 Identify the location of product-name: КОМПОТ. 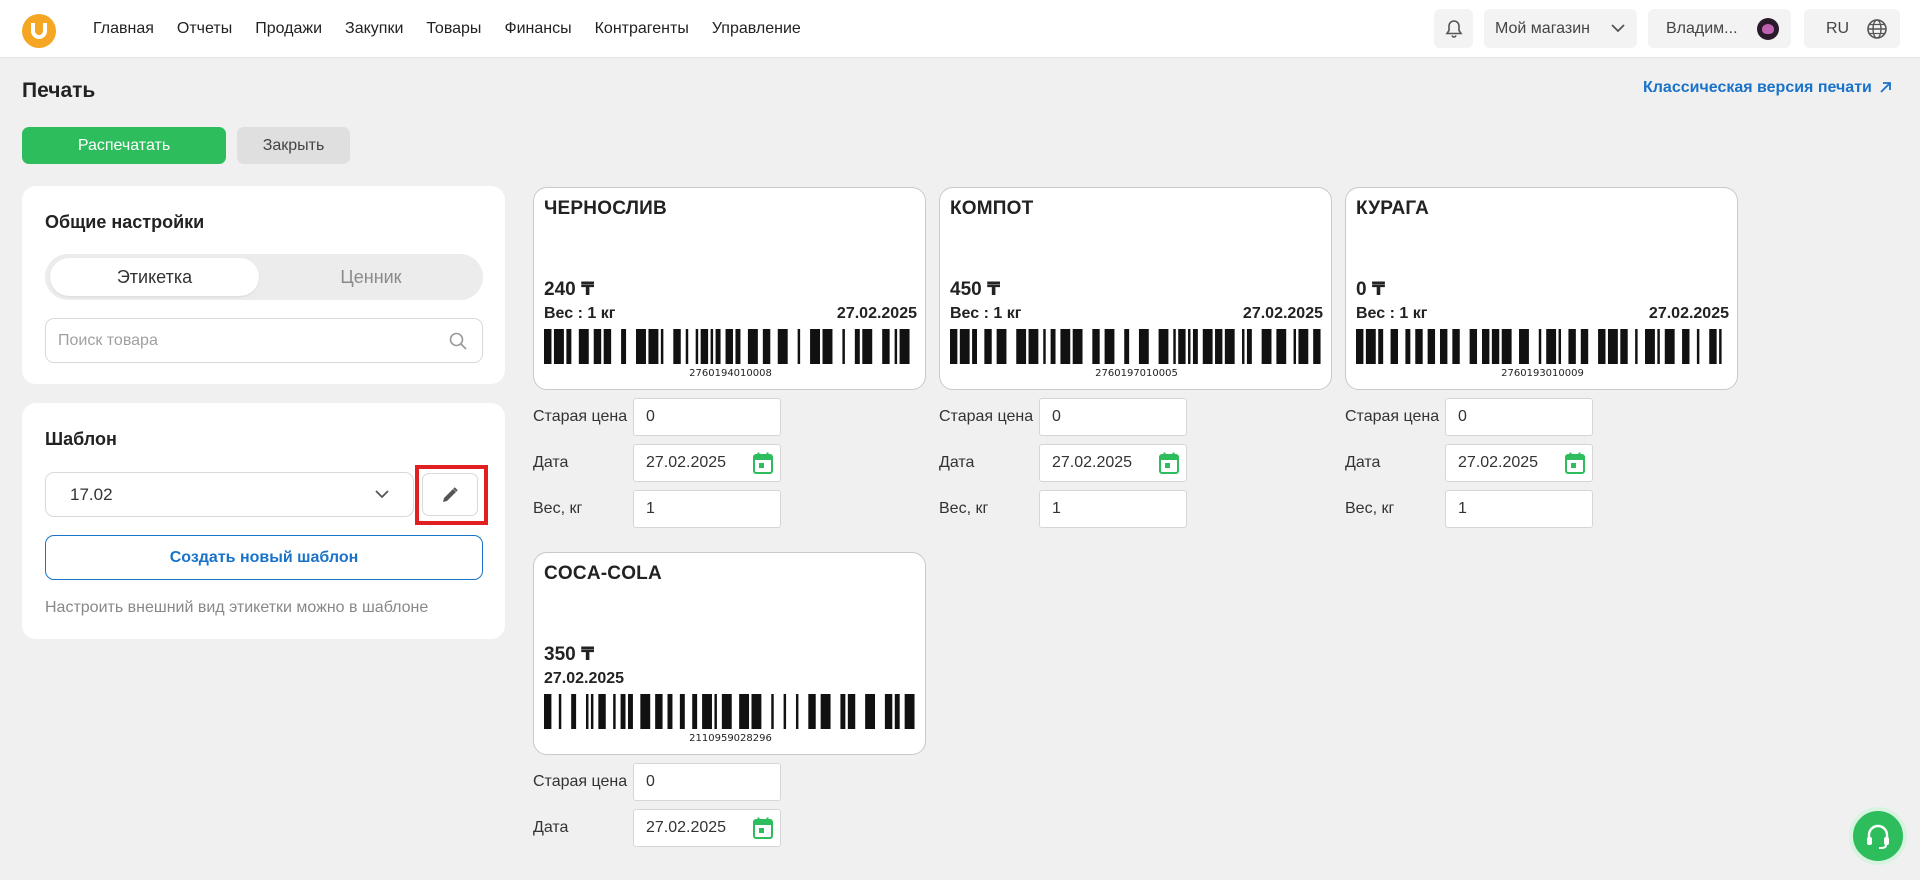
(992, 208).